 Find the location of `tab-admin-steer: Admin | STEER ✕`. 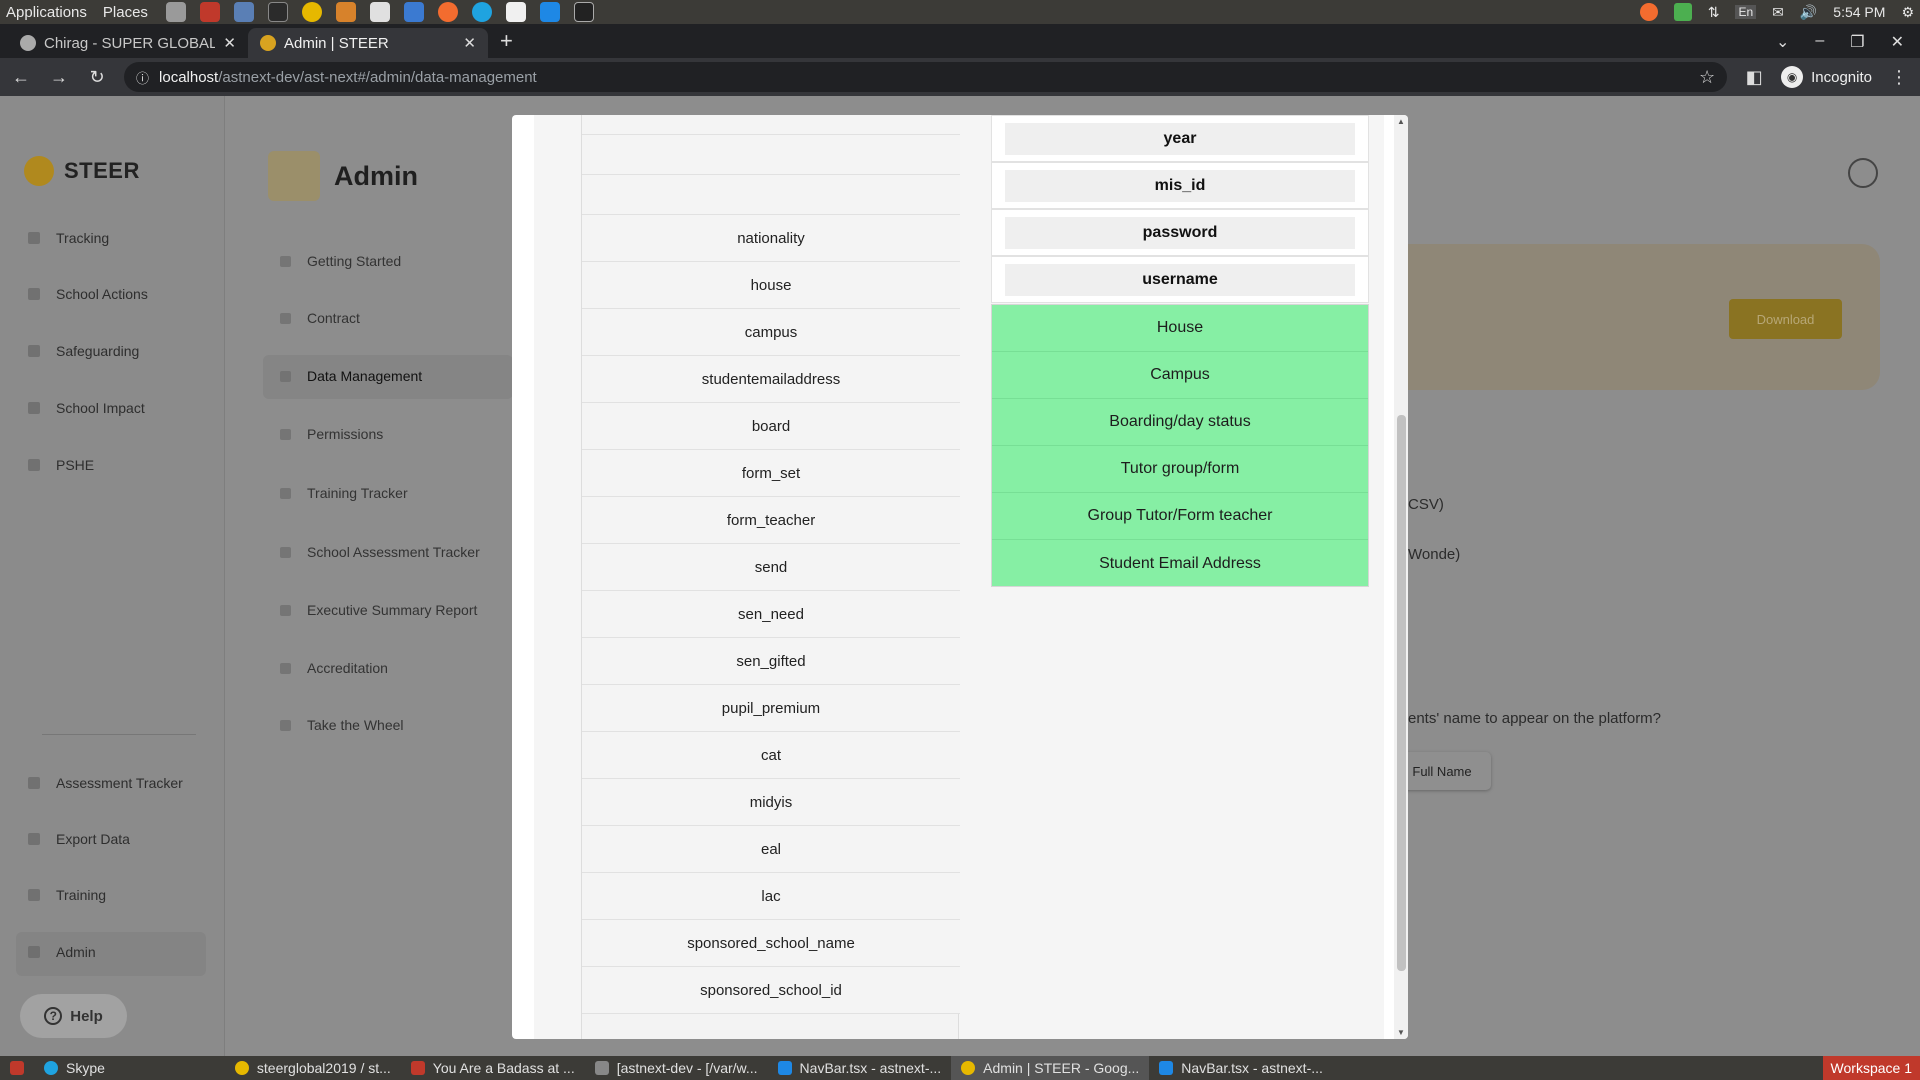

tab-admin-steer: Admin | STEER ✕ is located at coordinates (368, 43).